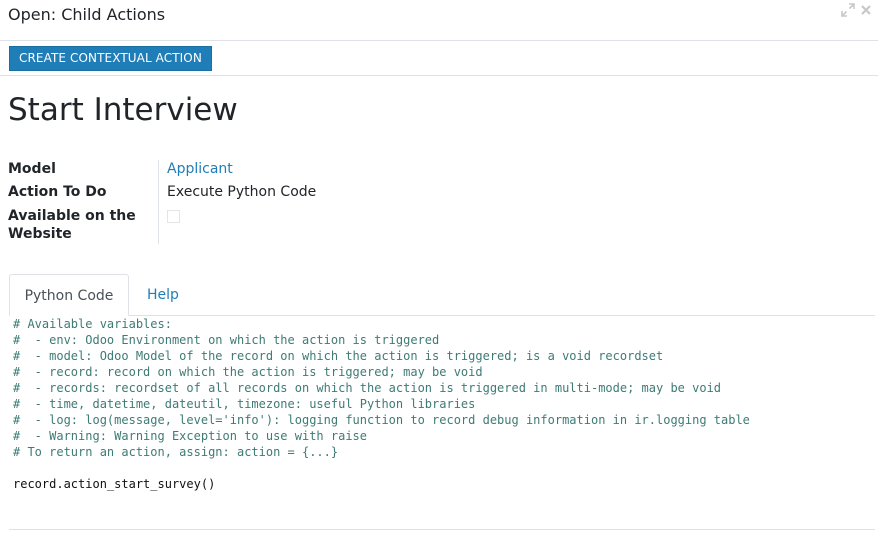 The width and height of the screenshot is (878, 543). Describe the element at coordinates (200, 169) in the screenshot. I see `model-link: Applicant` at that location.